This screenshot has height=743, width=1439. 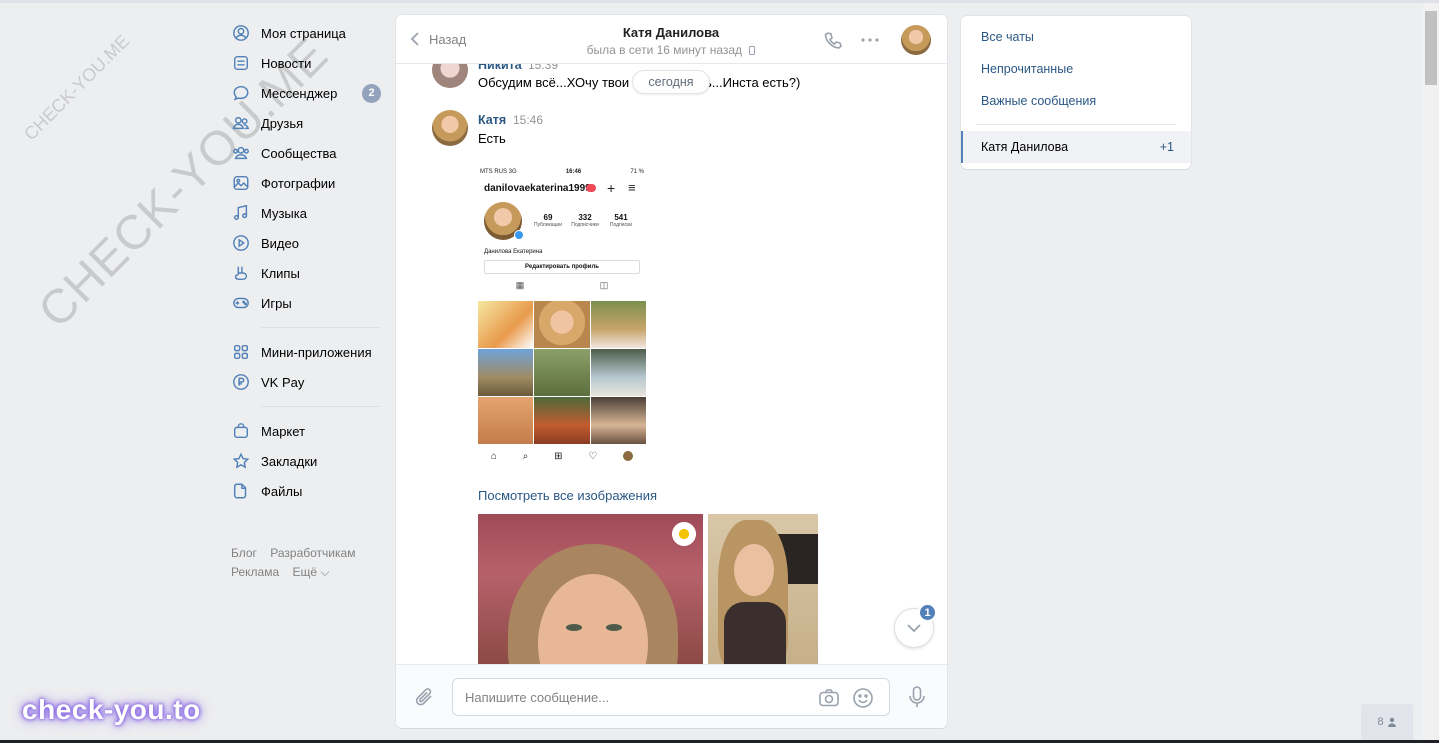 I want to click on nav-music: Музыка, so click(x=306, y=213).